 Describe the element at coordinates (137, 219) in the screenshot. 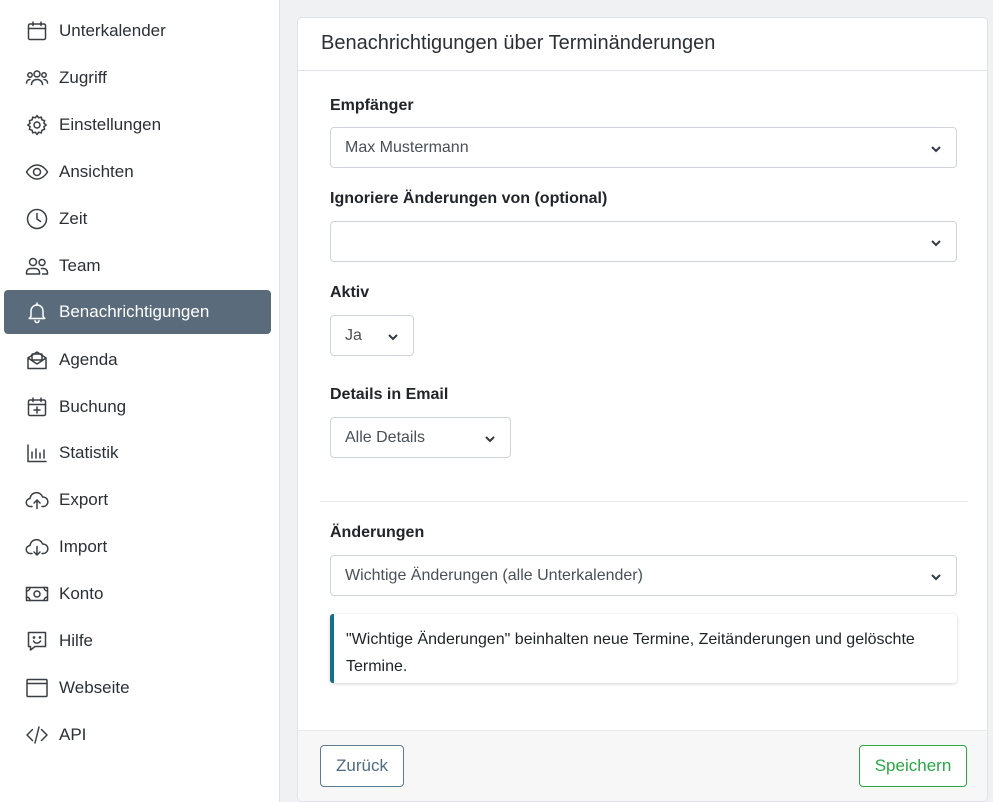

I see `sidebar-item-zeit: Zeit` at that location.